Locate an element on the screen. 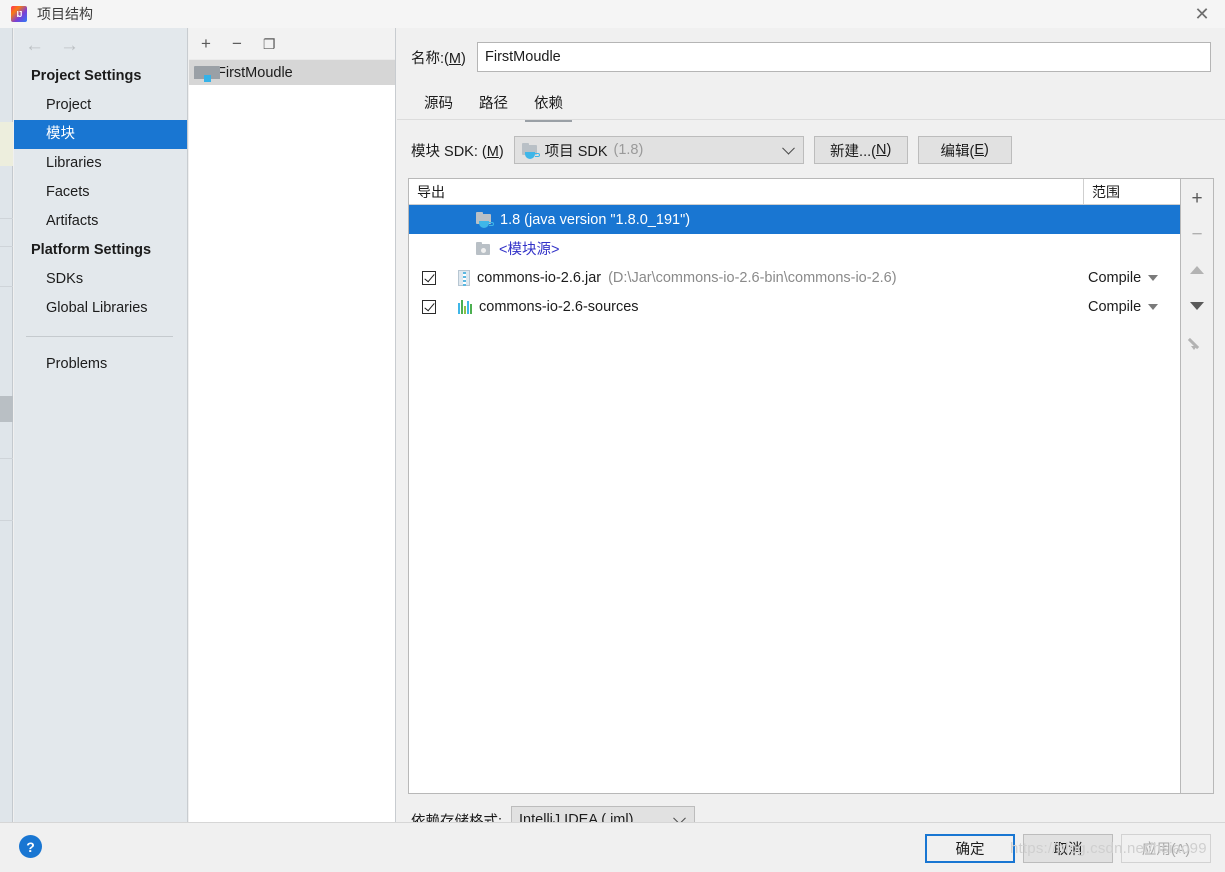  sidebar-item-artifacts: Artifacts is located at coordinates (100, 221).